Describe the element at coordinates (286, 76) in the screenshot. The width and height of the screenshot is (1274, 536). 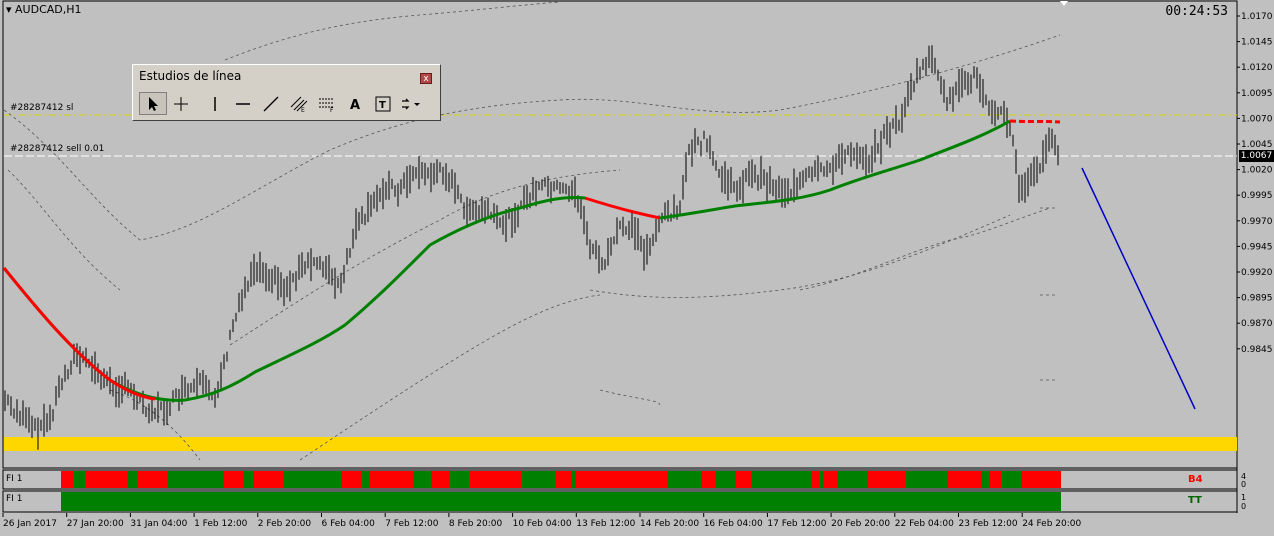
I see `toolbar-title: Estudios de línea` at that location.